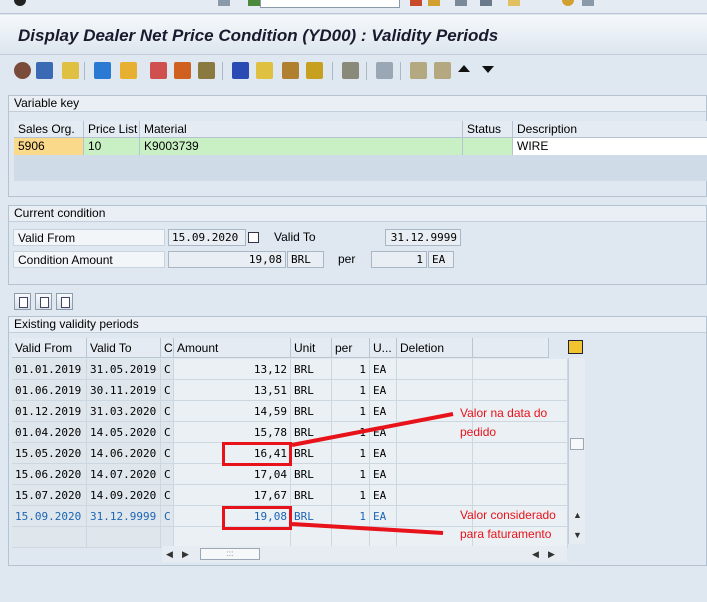 The image size is (707, 602). What do you see at coordinates (182, 70) in the screenshot?
I see `gift-icon` at bounding box center [182, 70].